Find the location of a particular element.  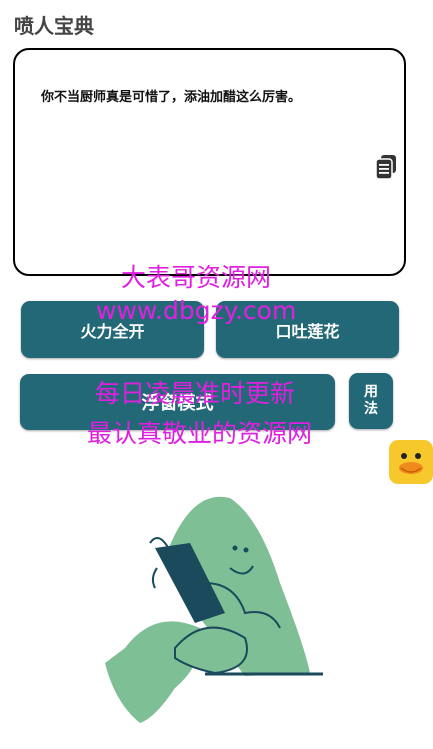

copy-icon is located at coordinates (386, 167).